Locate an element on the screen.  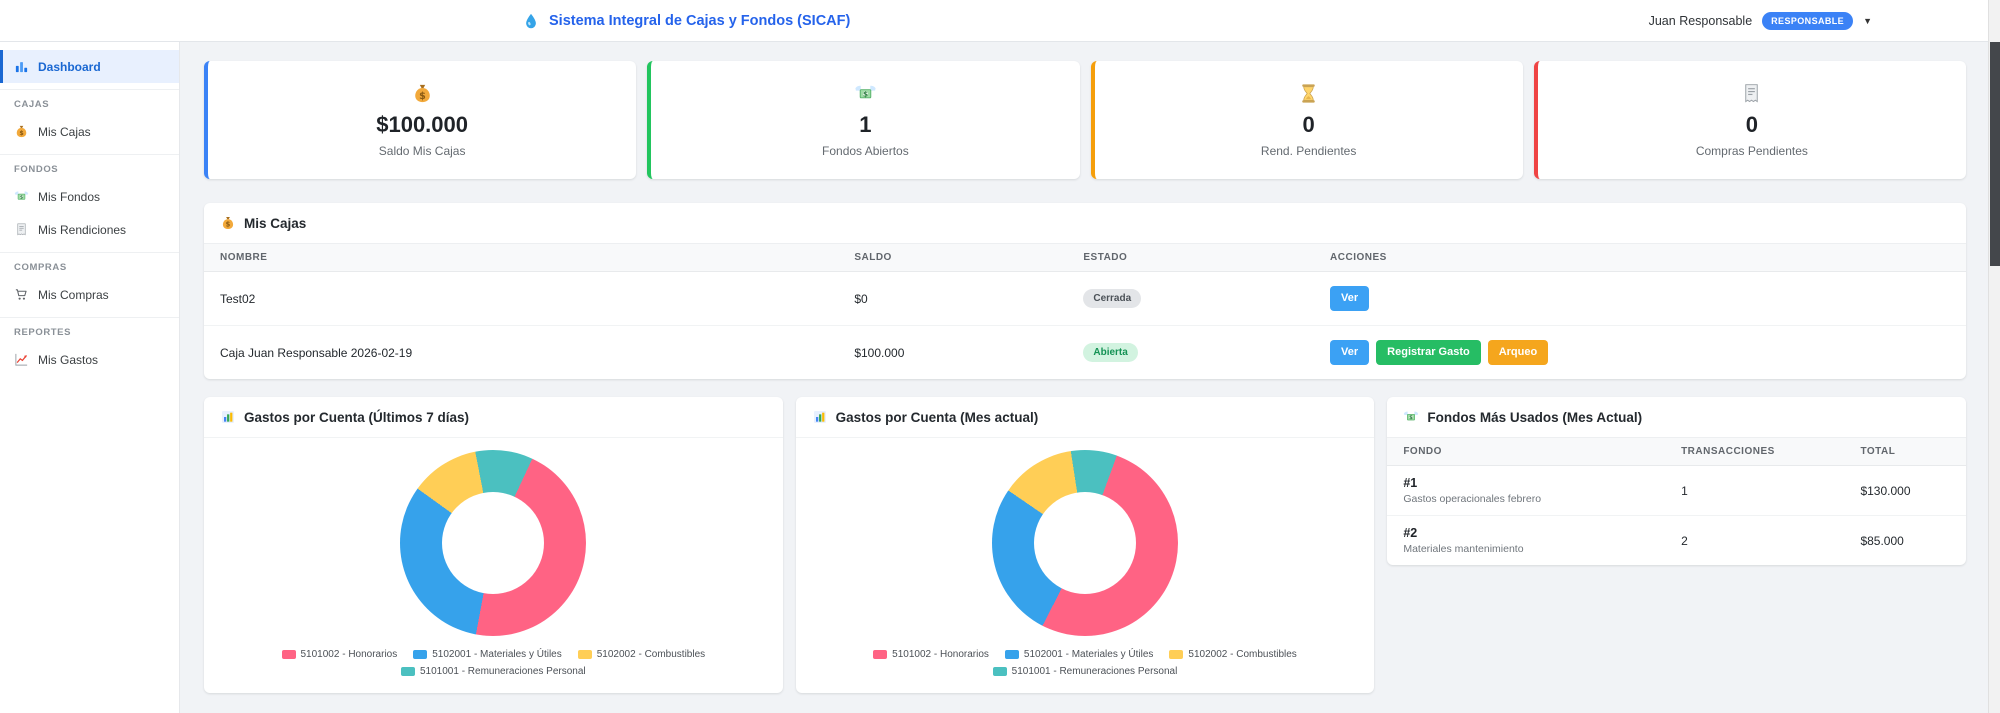
sidebar-item-label: Mis Fondos is located at coordinates (69, 196).